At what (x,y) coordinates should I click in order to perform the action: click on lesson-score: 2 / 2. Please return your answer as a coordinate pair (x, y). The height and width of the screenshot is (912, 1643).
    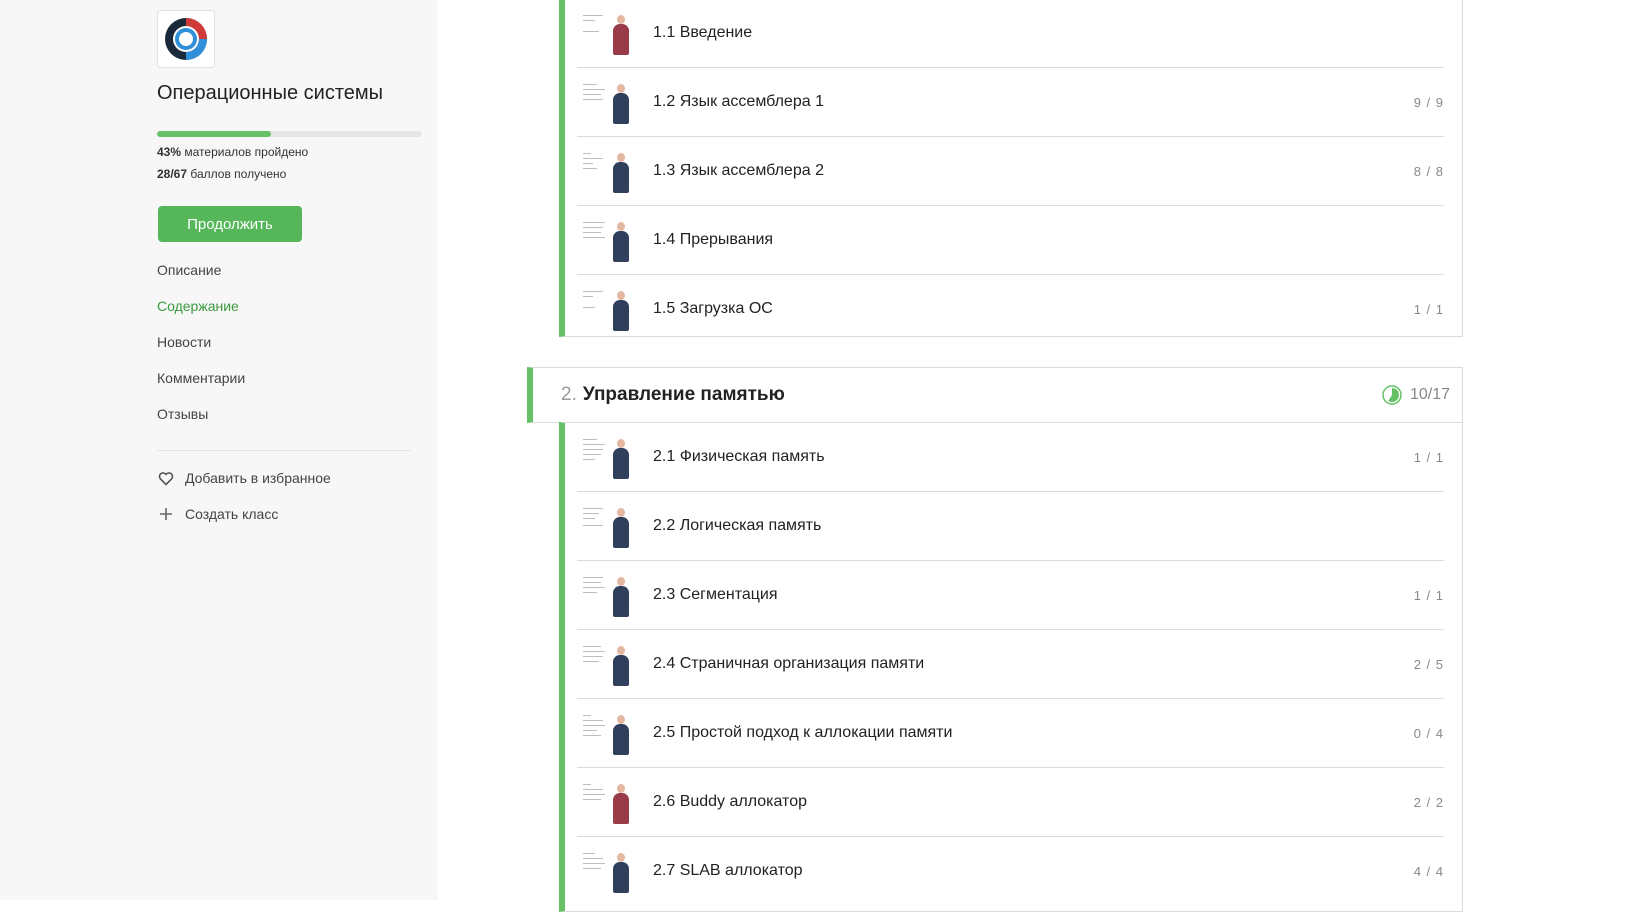
    Looking at the image, I should click on (1428, 802).